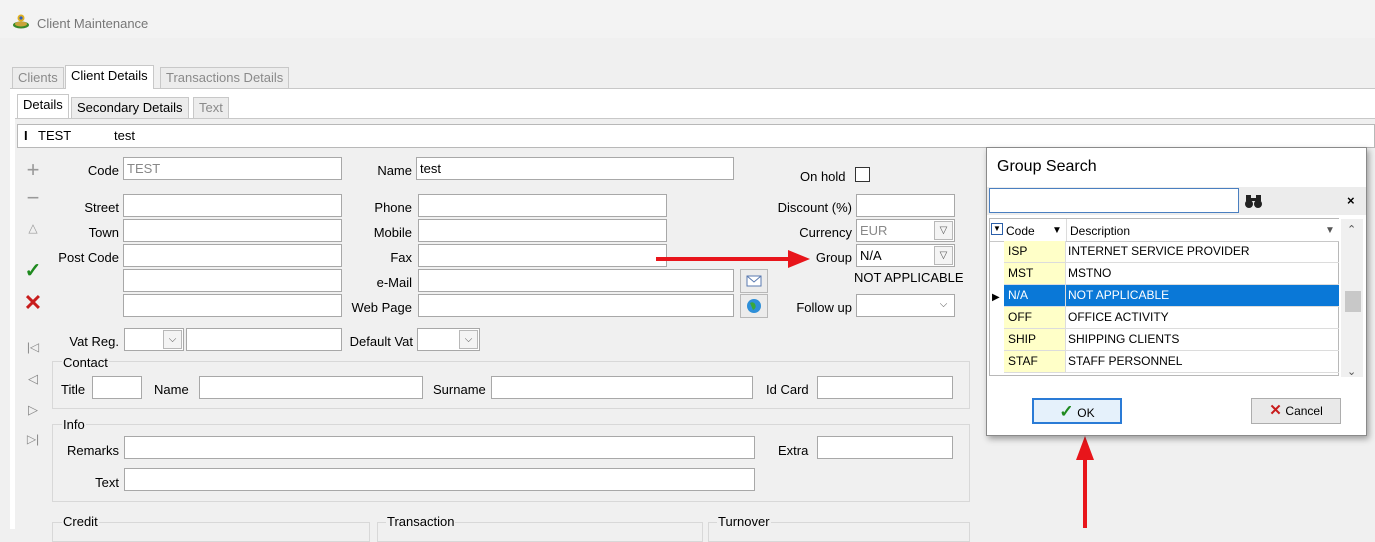 The height and width of the screenshot is (542, 1375). I want to click on grid-row-selected: N/A NOT APPLICABLE, so click(1171, 296).